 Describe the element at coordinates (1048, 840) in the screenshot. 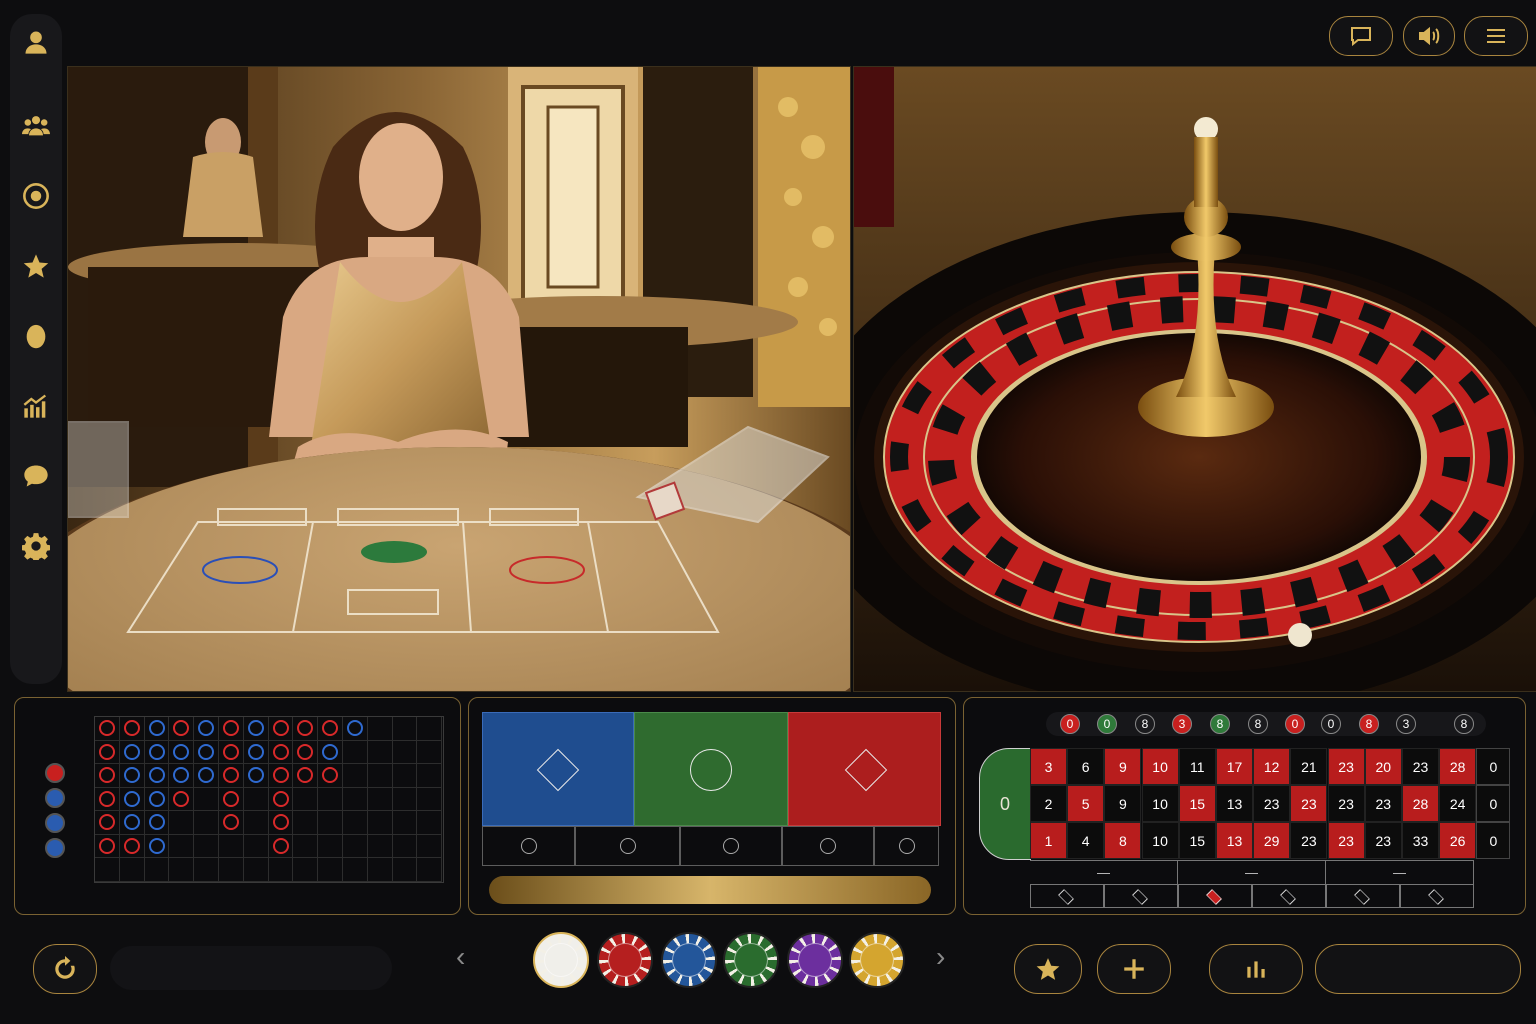

I see `number-cell: 1` at that location.